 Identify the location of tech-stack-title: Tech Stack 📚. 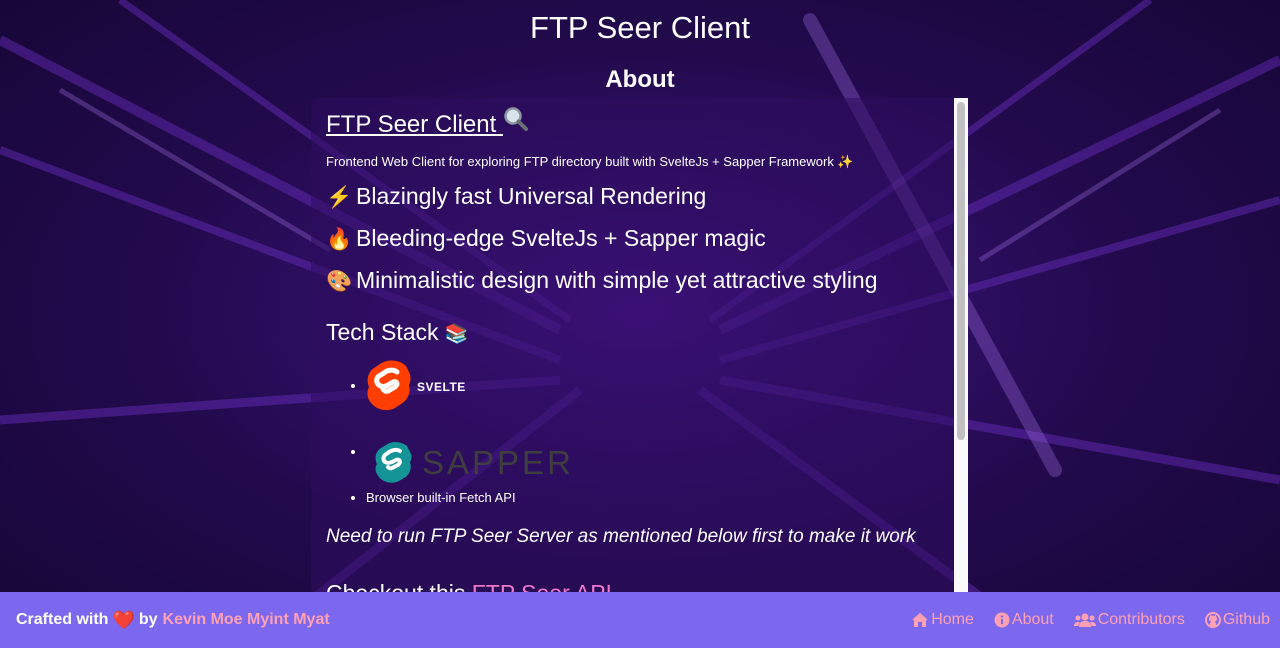
(641, 333).